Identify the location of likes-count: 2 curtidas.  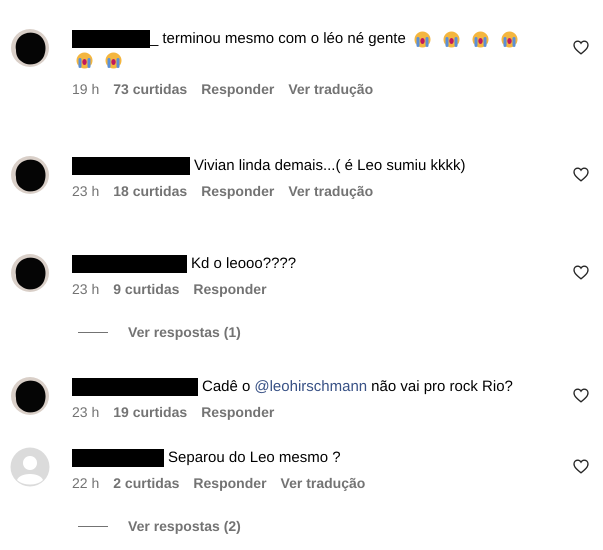
(146, 483).